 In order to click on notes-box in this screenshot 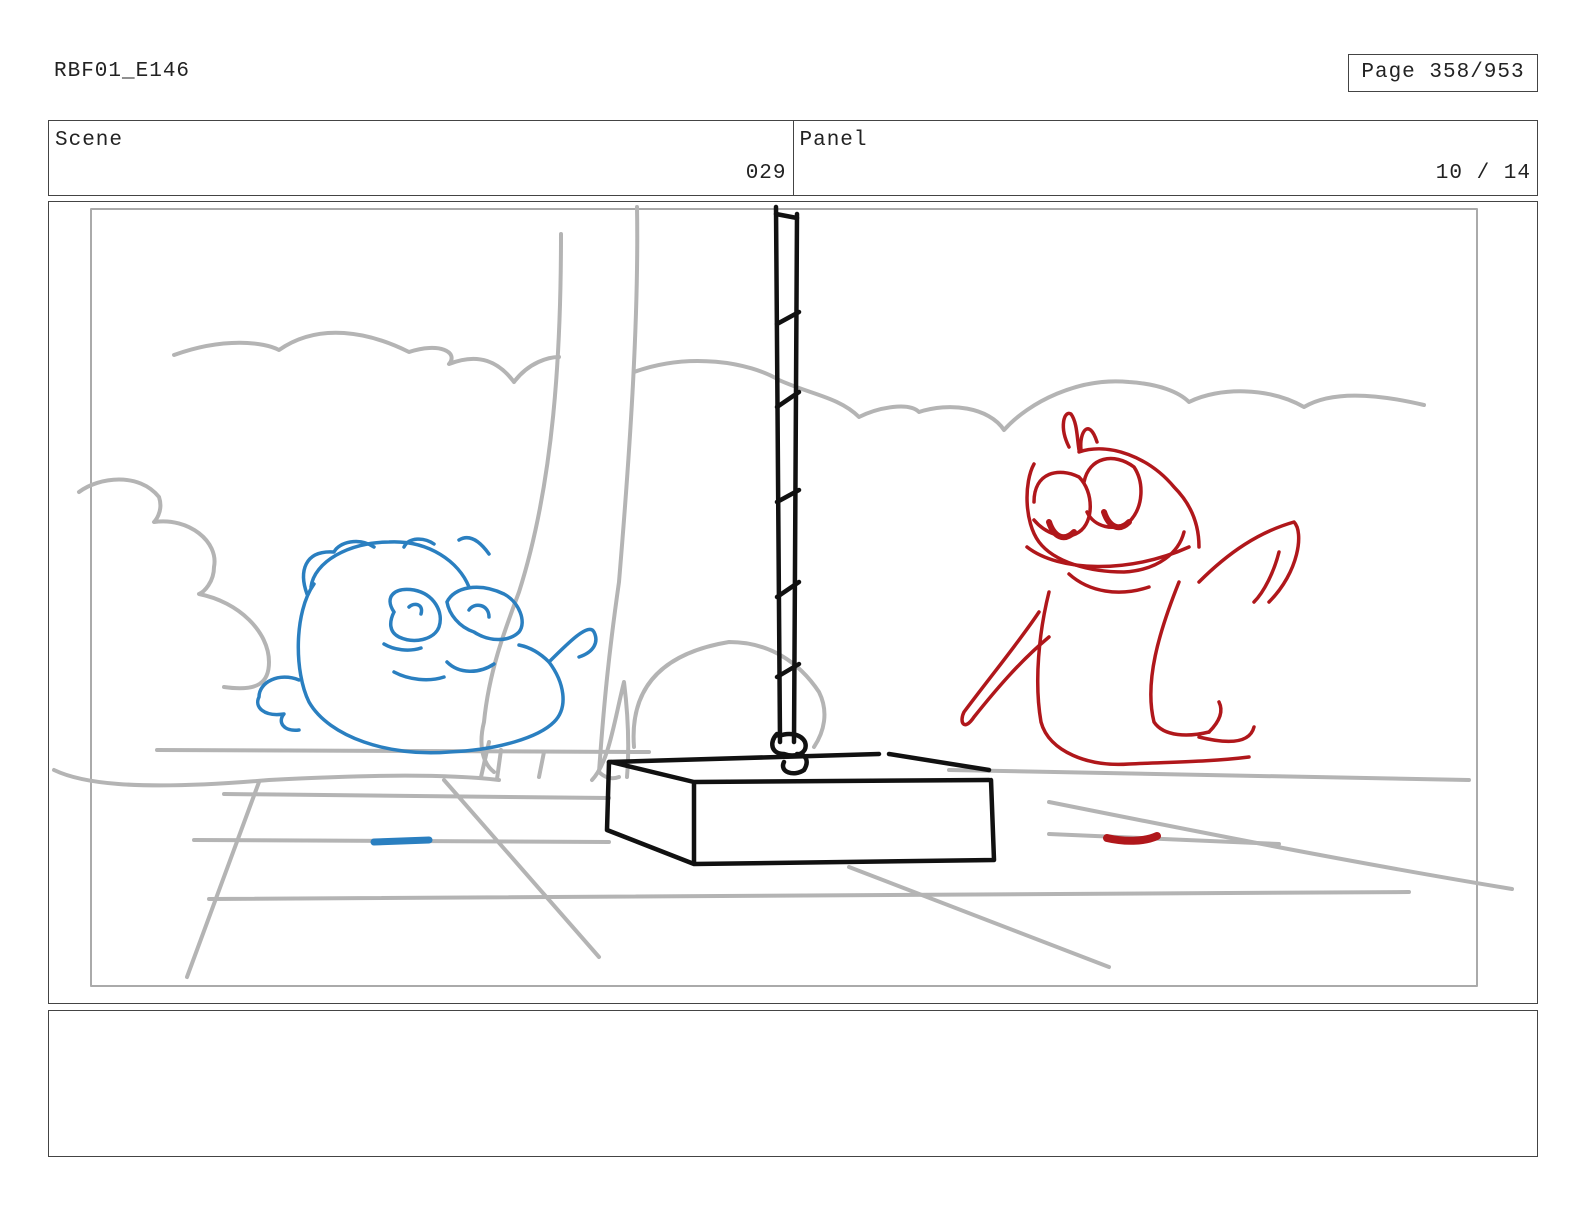, I will do `click(793, 1083)`.